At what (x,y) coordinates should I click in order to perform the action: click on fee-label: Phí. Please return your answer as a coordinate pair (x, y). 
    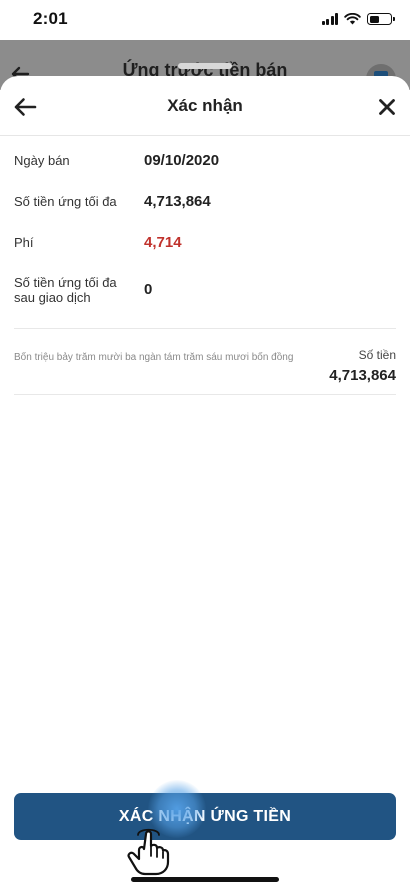
    Looking at the image, I should click on (24, 242).